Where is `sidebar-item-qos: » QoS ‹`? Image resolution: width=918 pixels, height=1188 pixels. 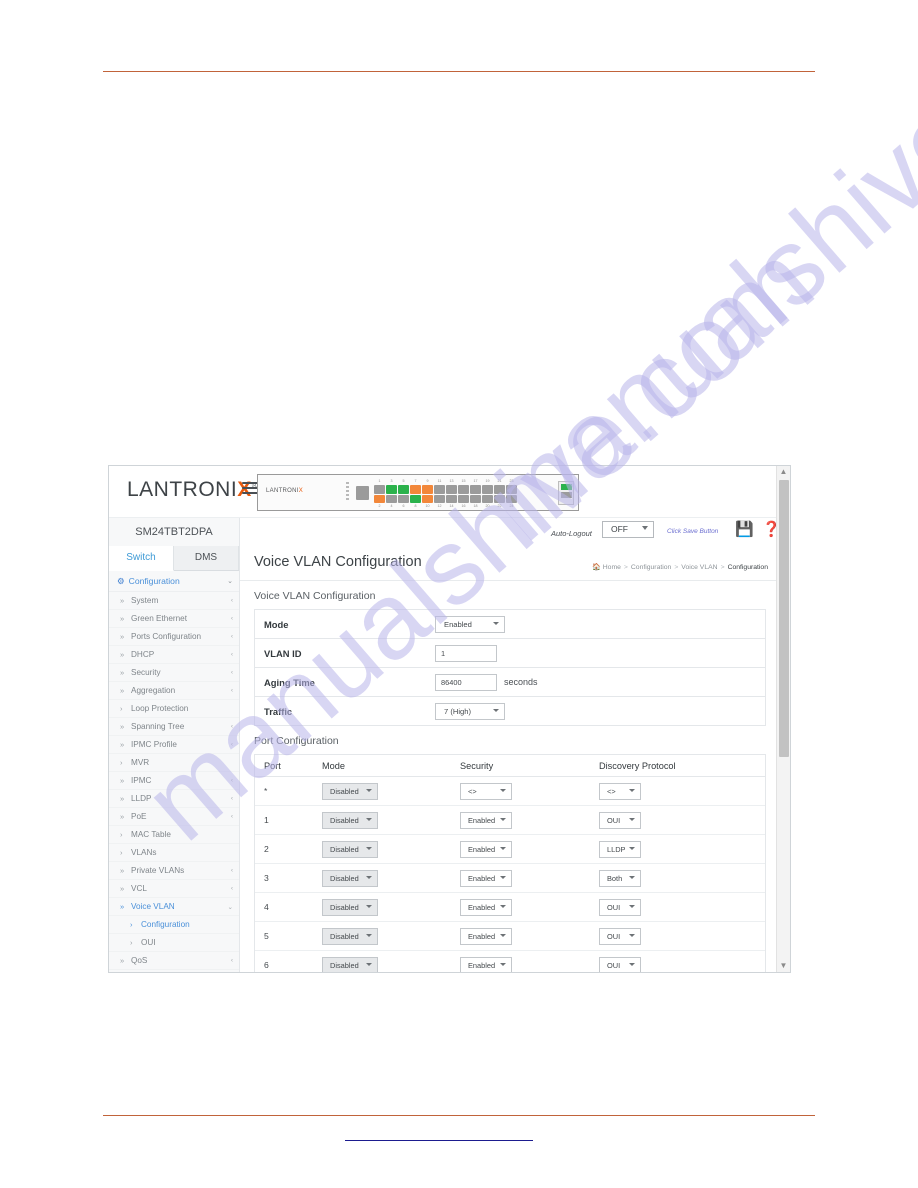 sidebar-item-qos: » QoS ‹ is located at coordinates (174, 961).